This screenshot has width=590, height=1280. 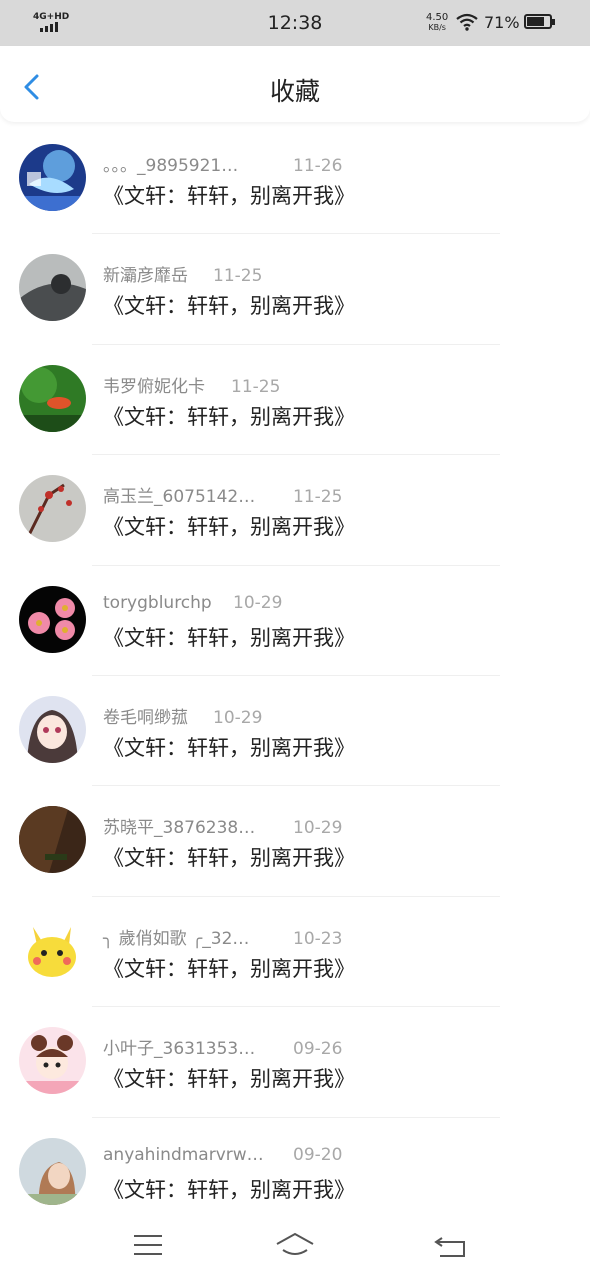 What do you see at coordinates (437, 27) in the screenshot?
I see `speed-unit: KB/s` at bounding box center [437, 27].